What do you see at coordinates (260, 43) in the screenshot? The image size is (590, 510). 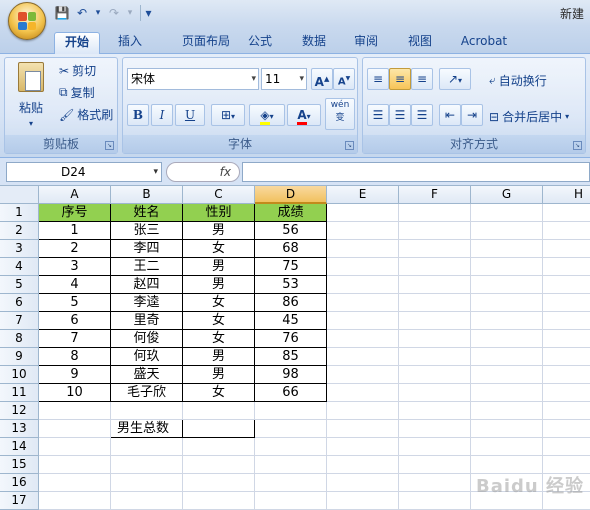 I see `tab-formulas: 公式` at bounding box center [260, 43].